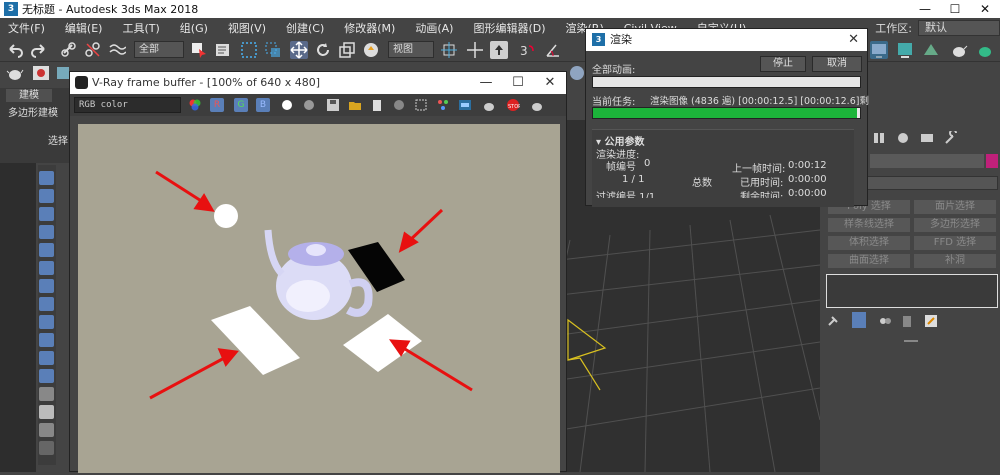  What do you see at coordinates (931, 50) in the screenshot?
I see `render-production-icon` at bounding box center [931, 50].